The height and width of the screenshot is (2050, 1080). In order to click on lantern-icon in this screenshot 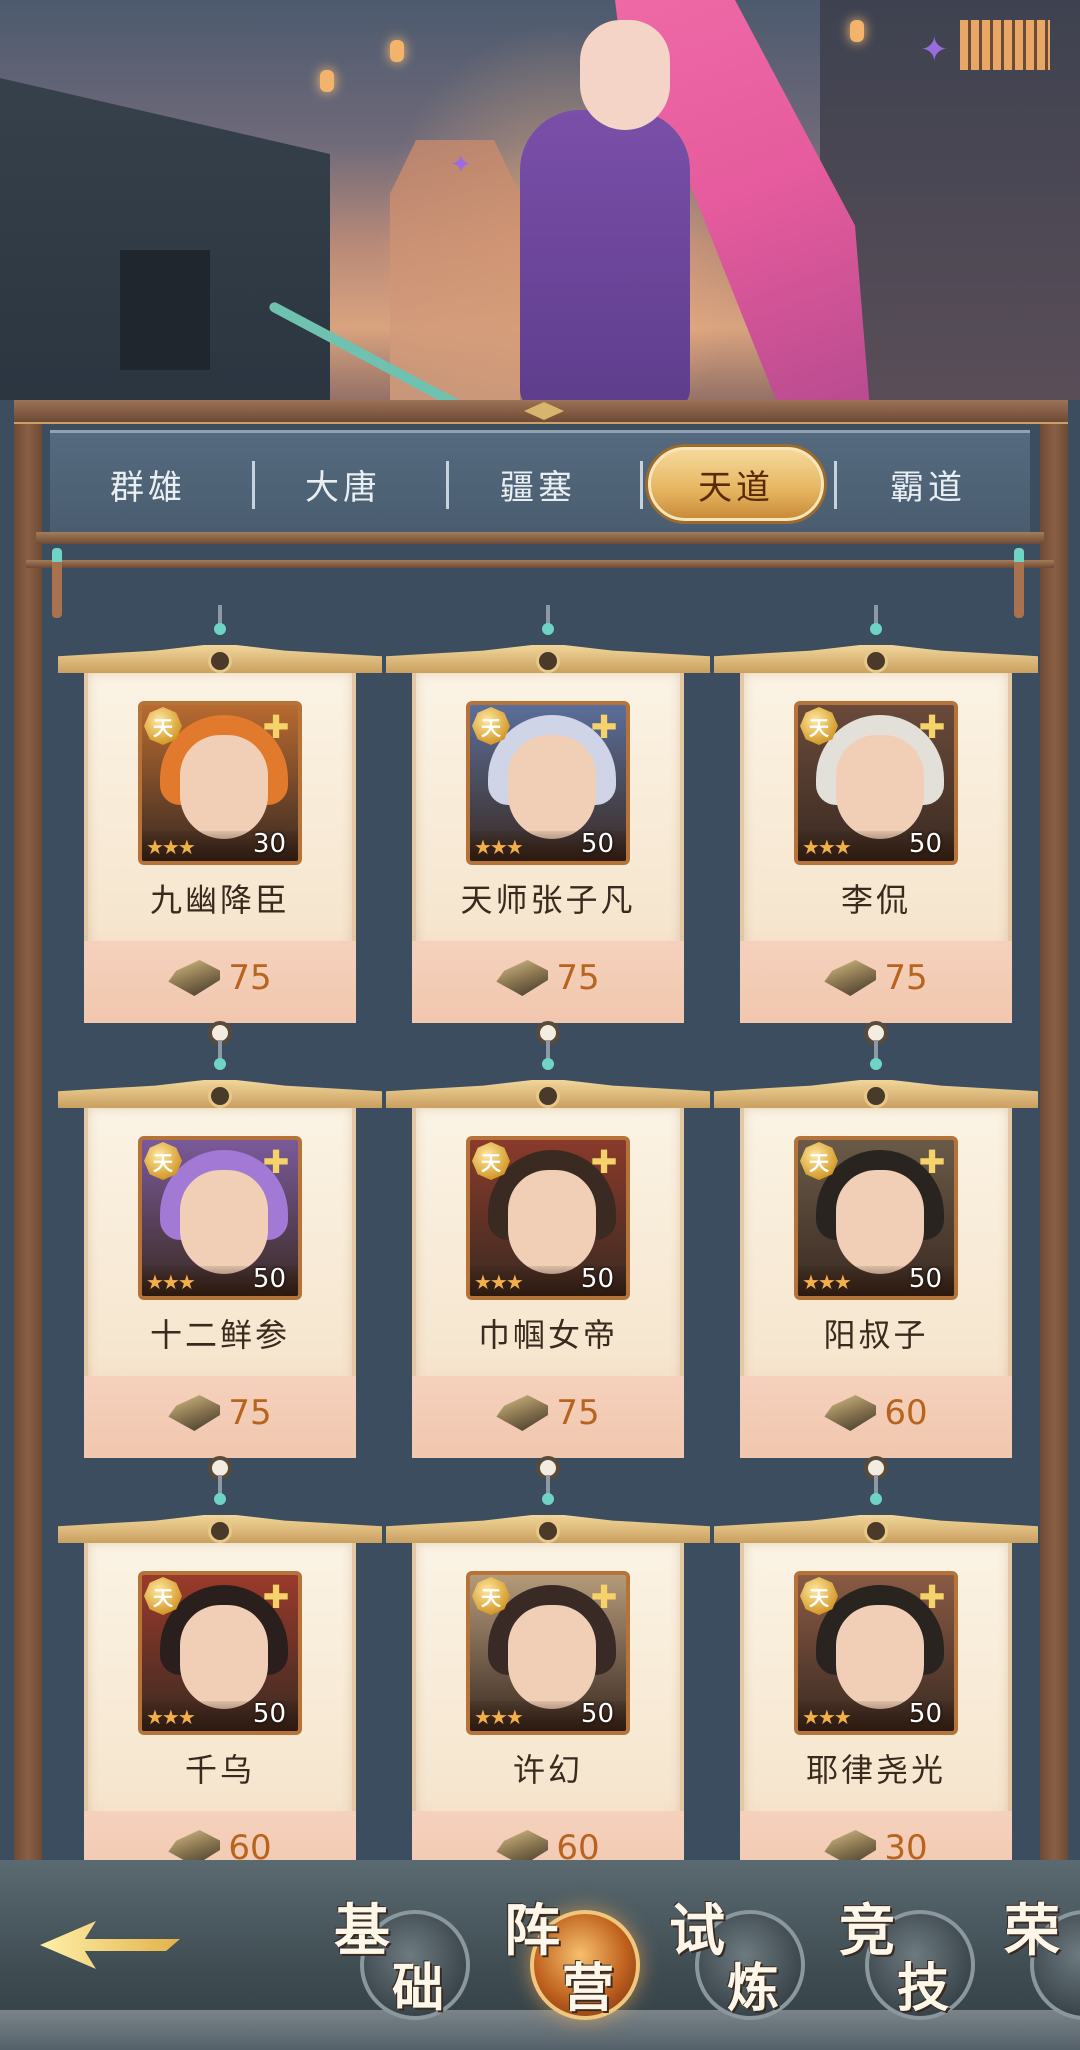, I will do `click(327, 81)`.